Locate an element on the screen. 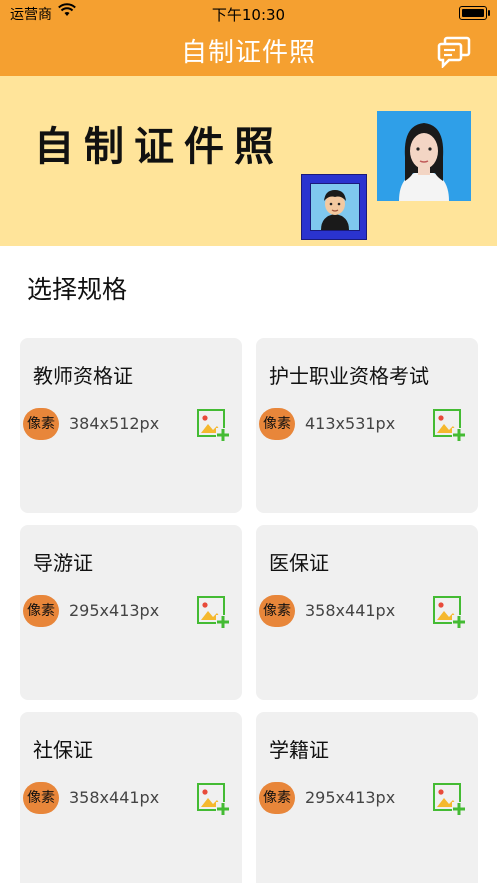 Image resolution: width=497 pixels, height=883 pixels. section-title: 选择规格 is located at coordinates (77, 289).